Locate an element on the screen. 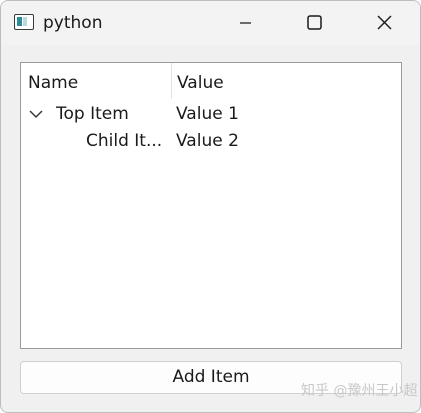 The image size is (421, 413). tree-cell-value: Value 1 is located at coordinates (207, 114).